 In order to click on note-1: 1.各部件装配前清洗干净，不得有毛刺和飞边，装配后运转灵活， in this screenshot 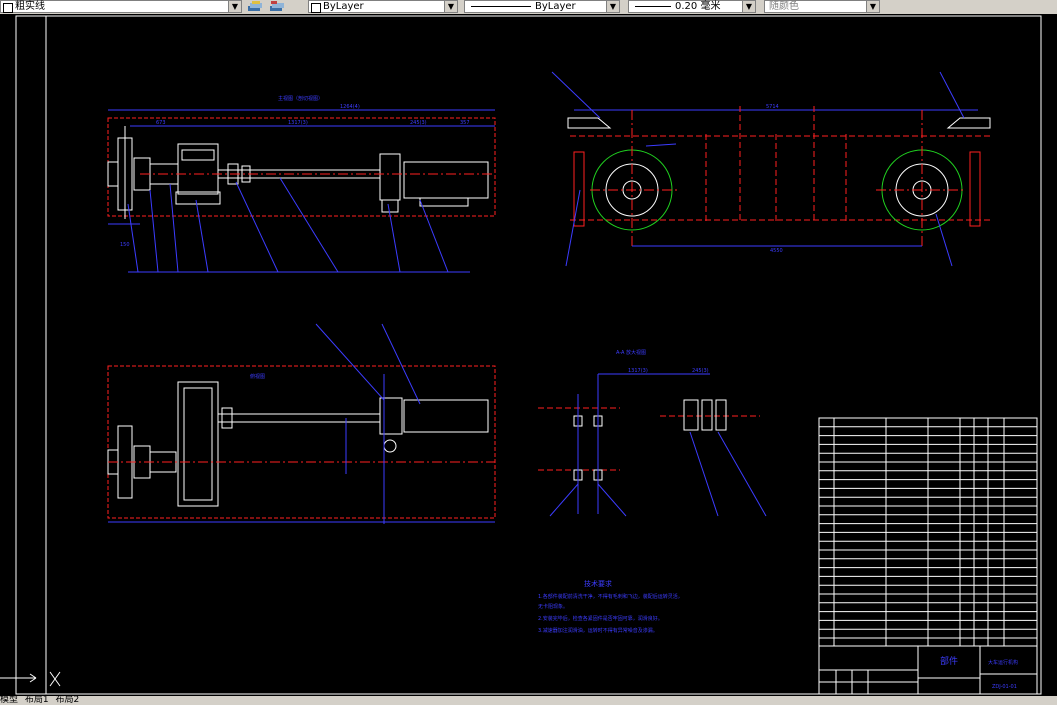, I will do `click(610, 596)`.